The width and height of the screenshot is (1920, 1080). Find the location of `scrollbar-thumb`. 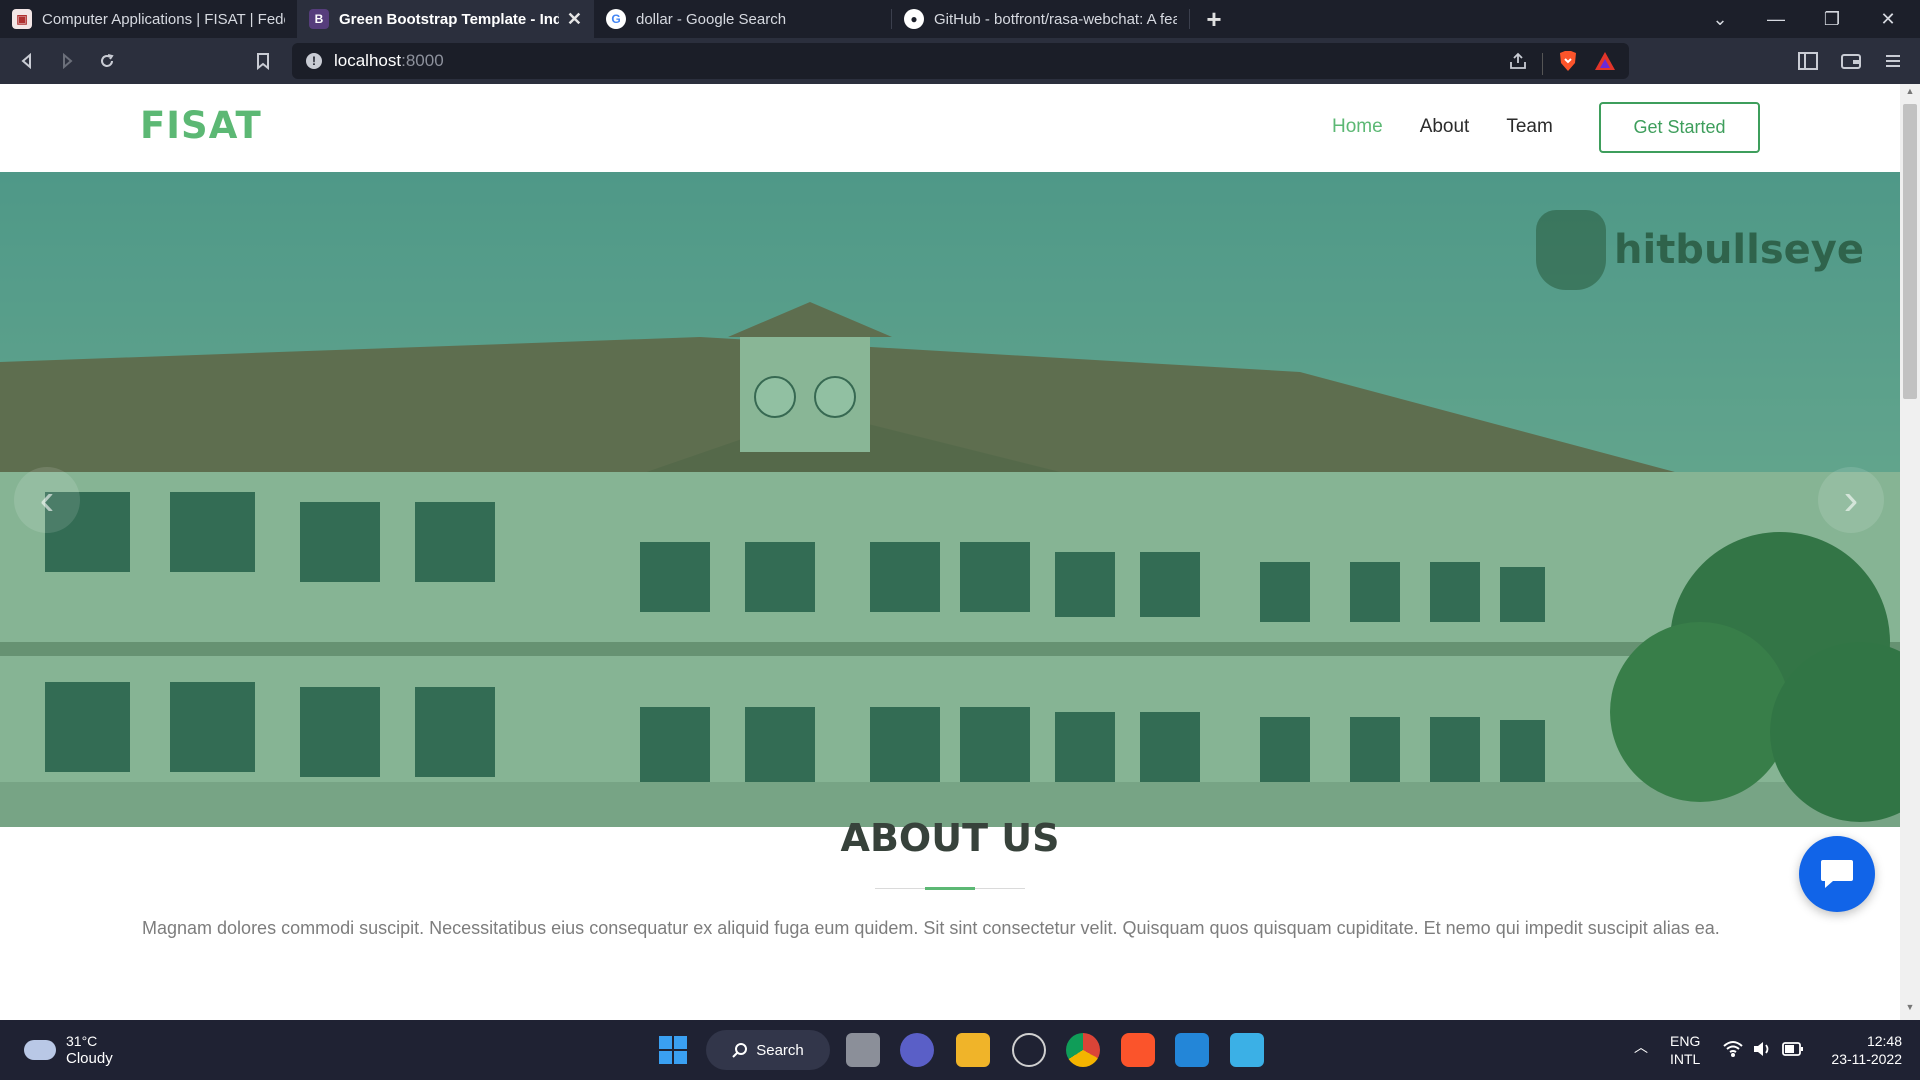

scrollbar-thumb is located at coordinates (1910, 251).